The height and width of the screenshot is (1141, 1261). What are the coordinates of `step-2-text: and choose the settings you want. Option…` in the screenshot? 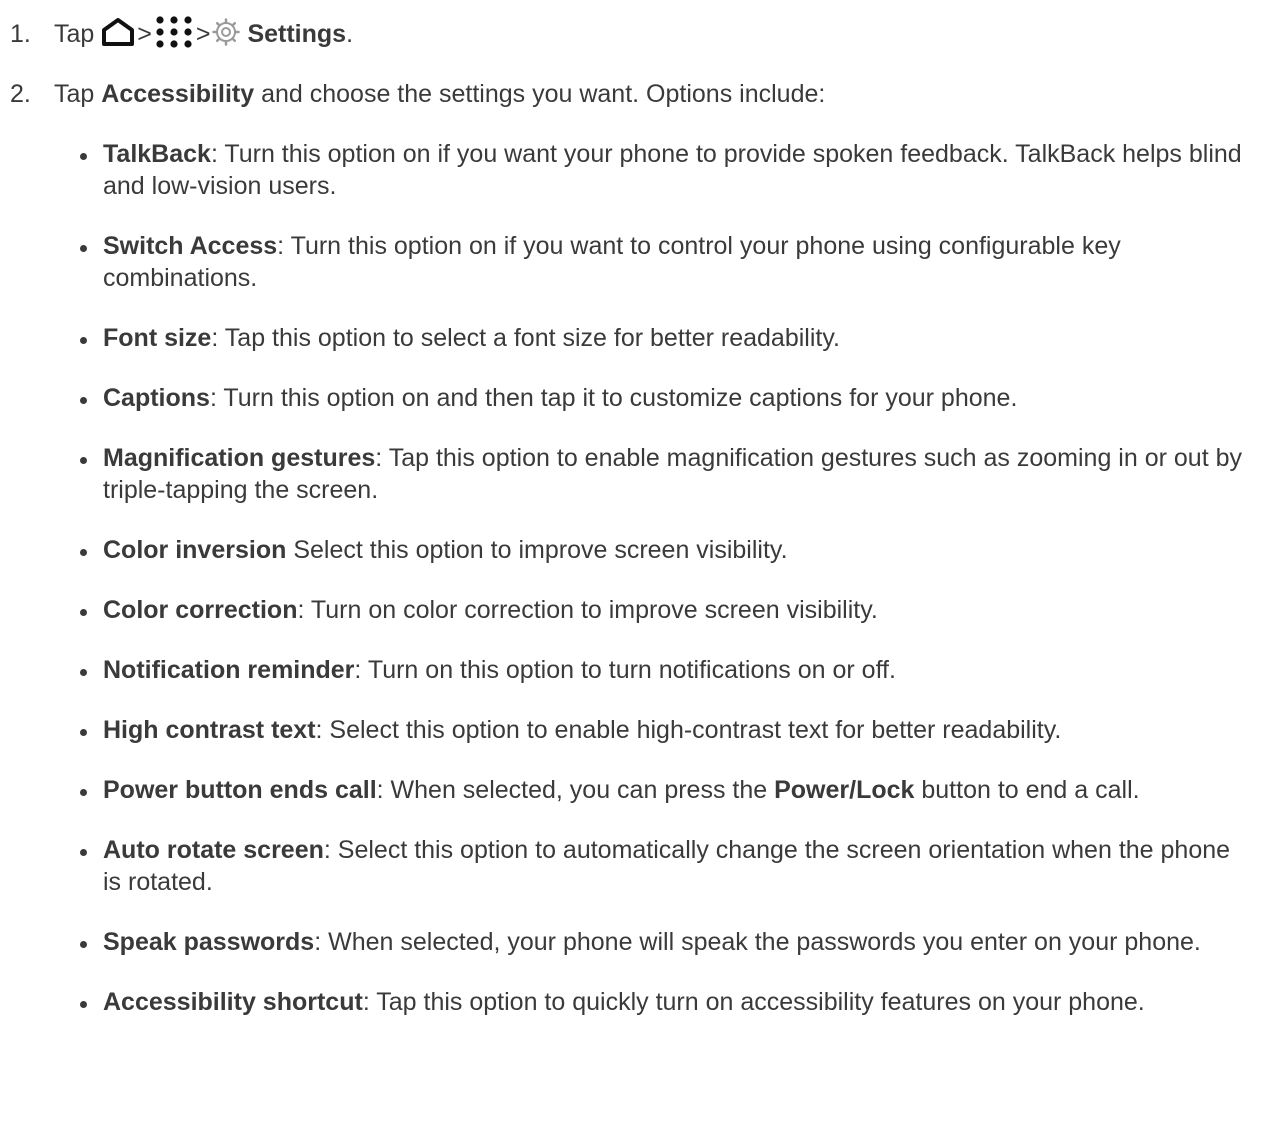 It's located at (540, 94).